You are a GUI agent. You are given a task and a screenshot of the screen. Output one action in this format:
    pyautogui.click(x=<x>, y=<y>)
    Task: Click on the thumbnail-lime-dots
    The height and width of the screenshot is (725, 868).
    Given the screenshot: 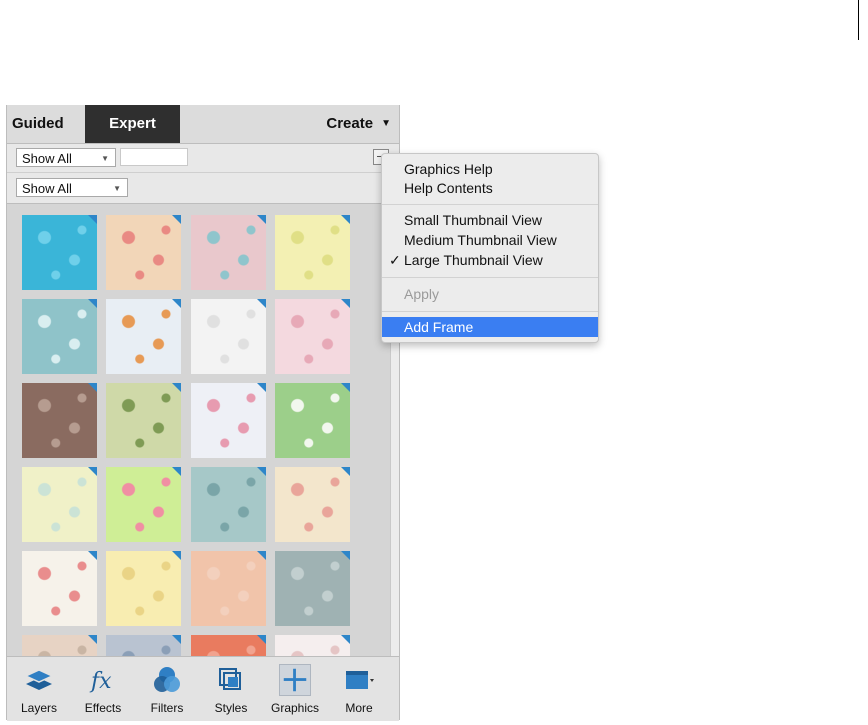 What is the action you would take?
    pyautogui.click(x=143, y=504)
    